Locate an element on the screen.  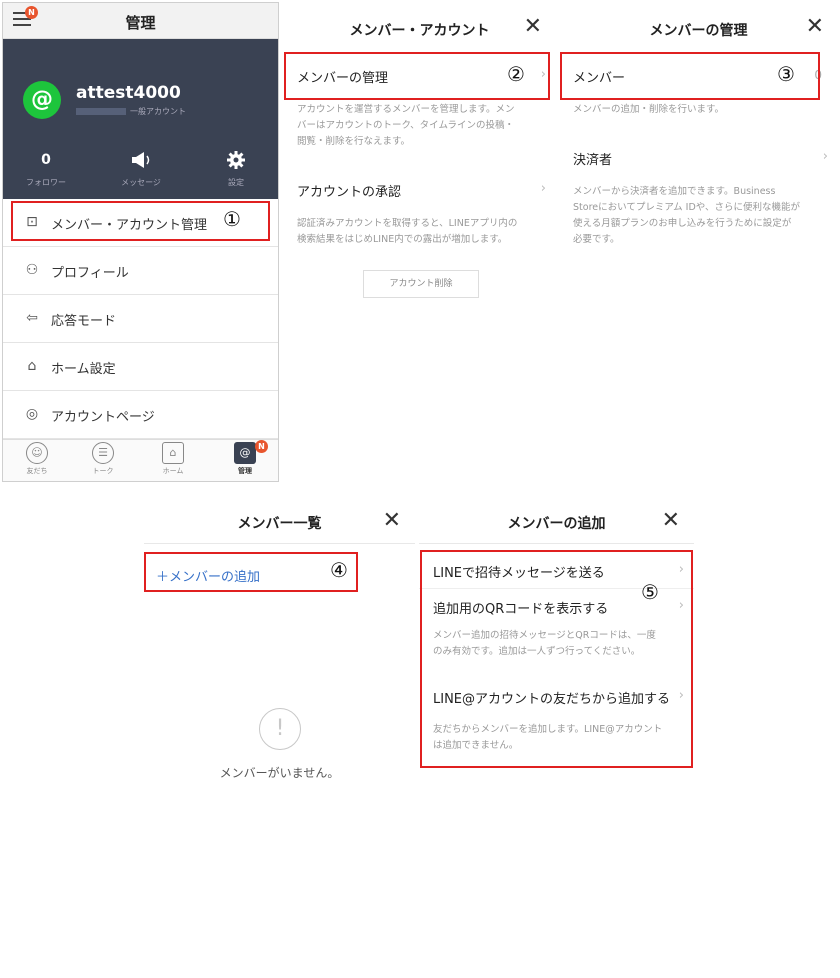
panel-header: メンバー・アカウント ✕ is located at coordinates (419, 30).